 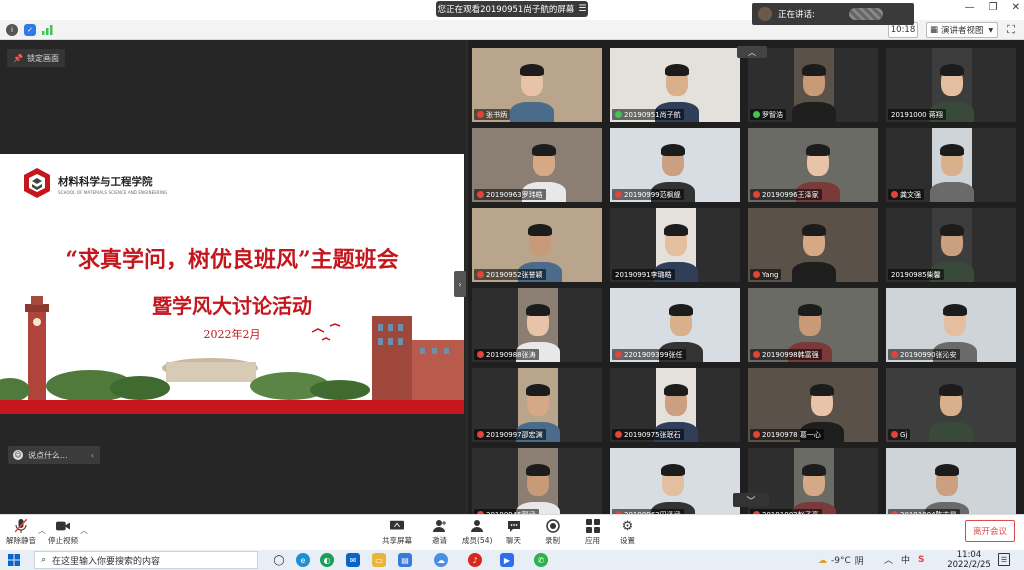 I want to click on chevron-left-icon: ‹, so click(x=92, y=455).